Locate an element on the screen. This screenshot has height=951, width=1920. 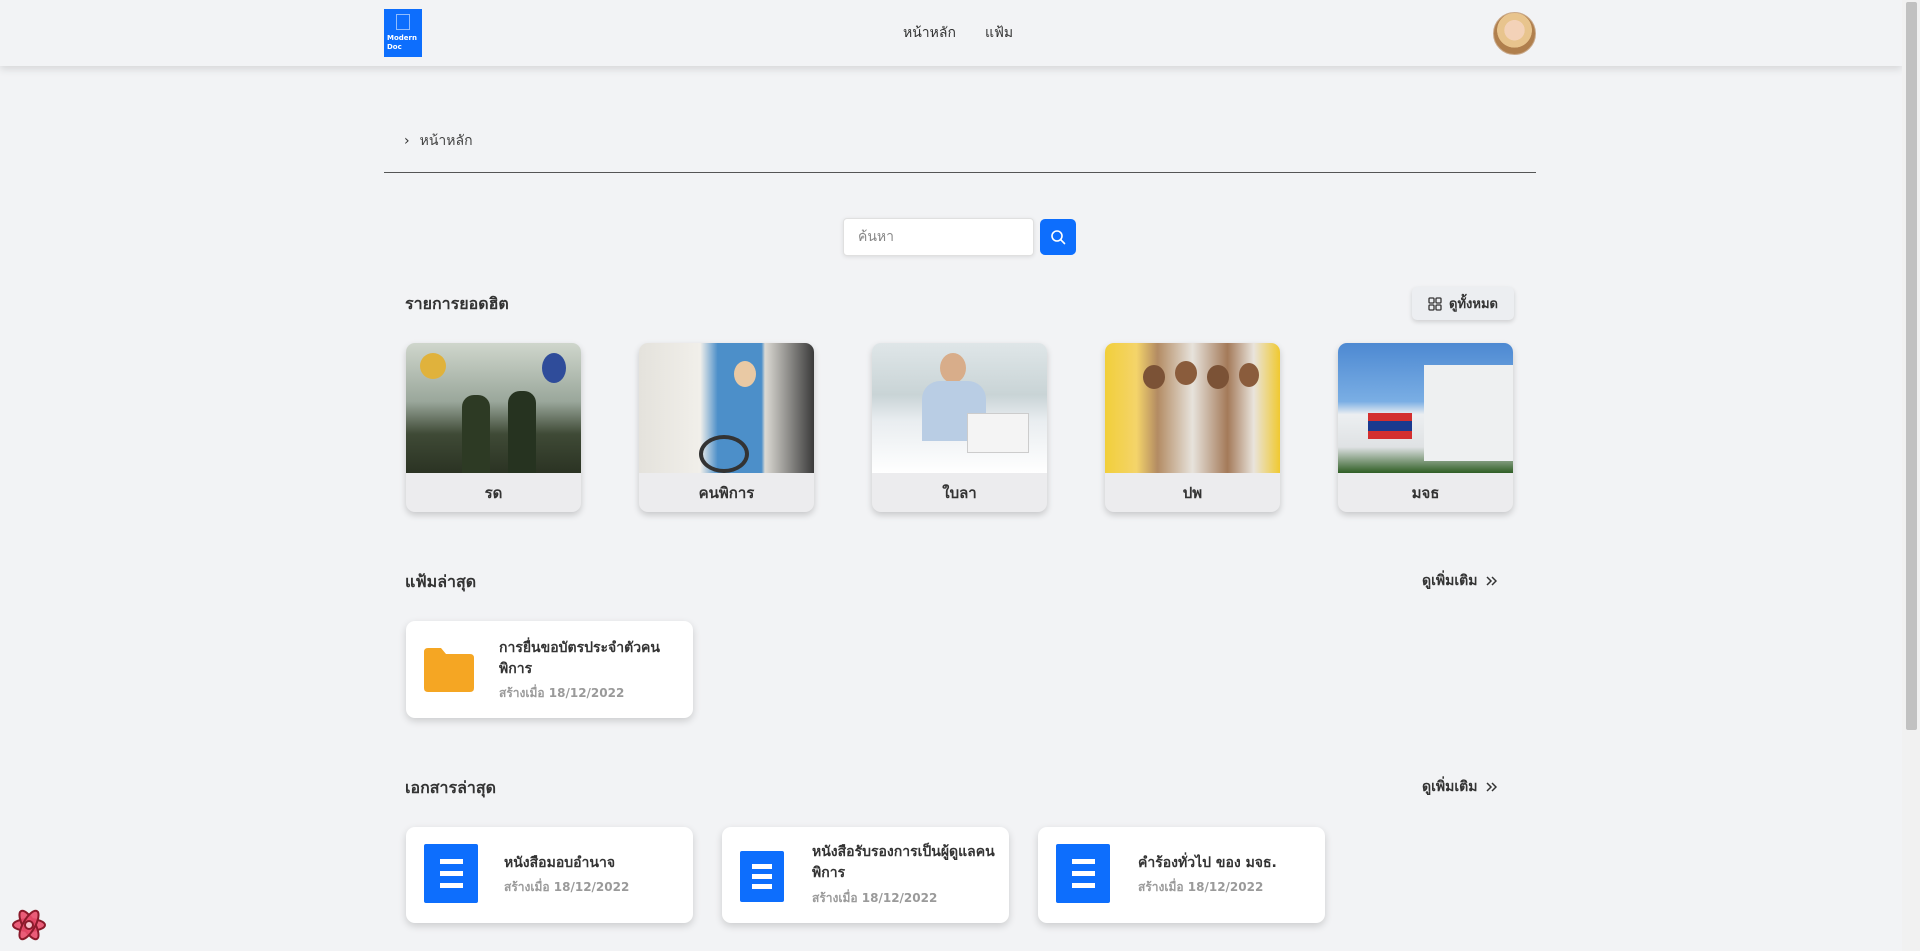
popular-card-label: มจธ is located at coordinates (1425, 492).